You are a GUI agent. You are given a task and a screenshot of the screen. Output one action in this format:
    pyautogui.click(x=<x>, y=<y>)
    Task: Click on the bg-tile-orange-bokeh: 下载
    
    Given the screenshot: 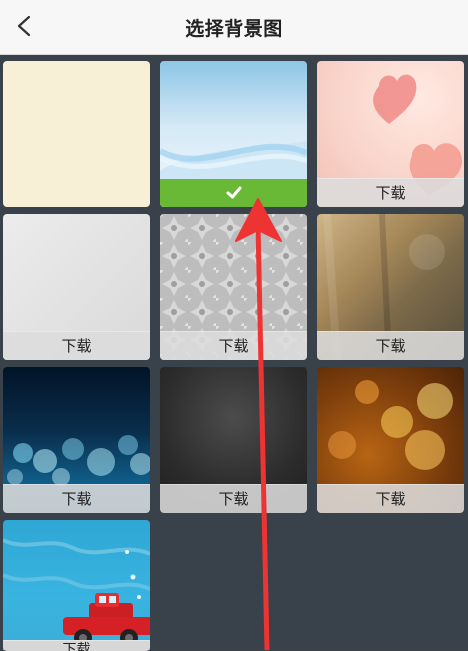 What is the action you would take?
    pyautogui.click(x=390, y=440)
    